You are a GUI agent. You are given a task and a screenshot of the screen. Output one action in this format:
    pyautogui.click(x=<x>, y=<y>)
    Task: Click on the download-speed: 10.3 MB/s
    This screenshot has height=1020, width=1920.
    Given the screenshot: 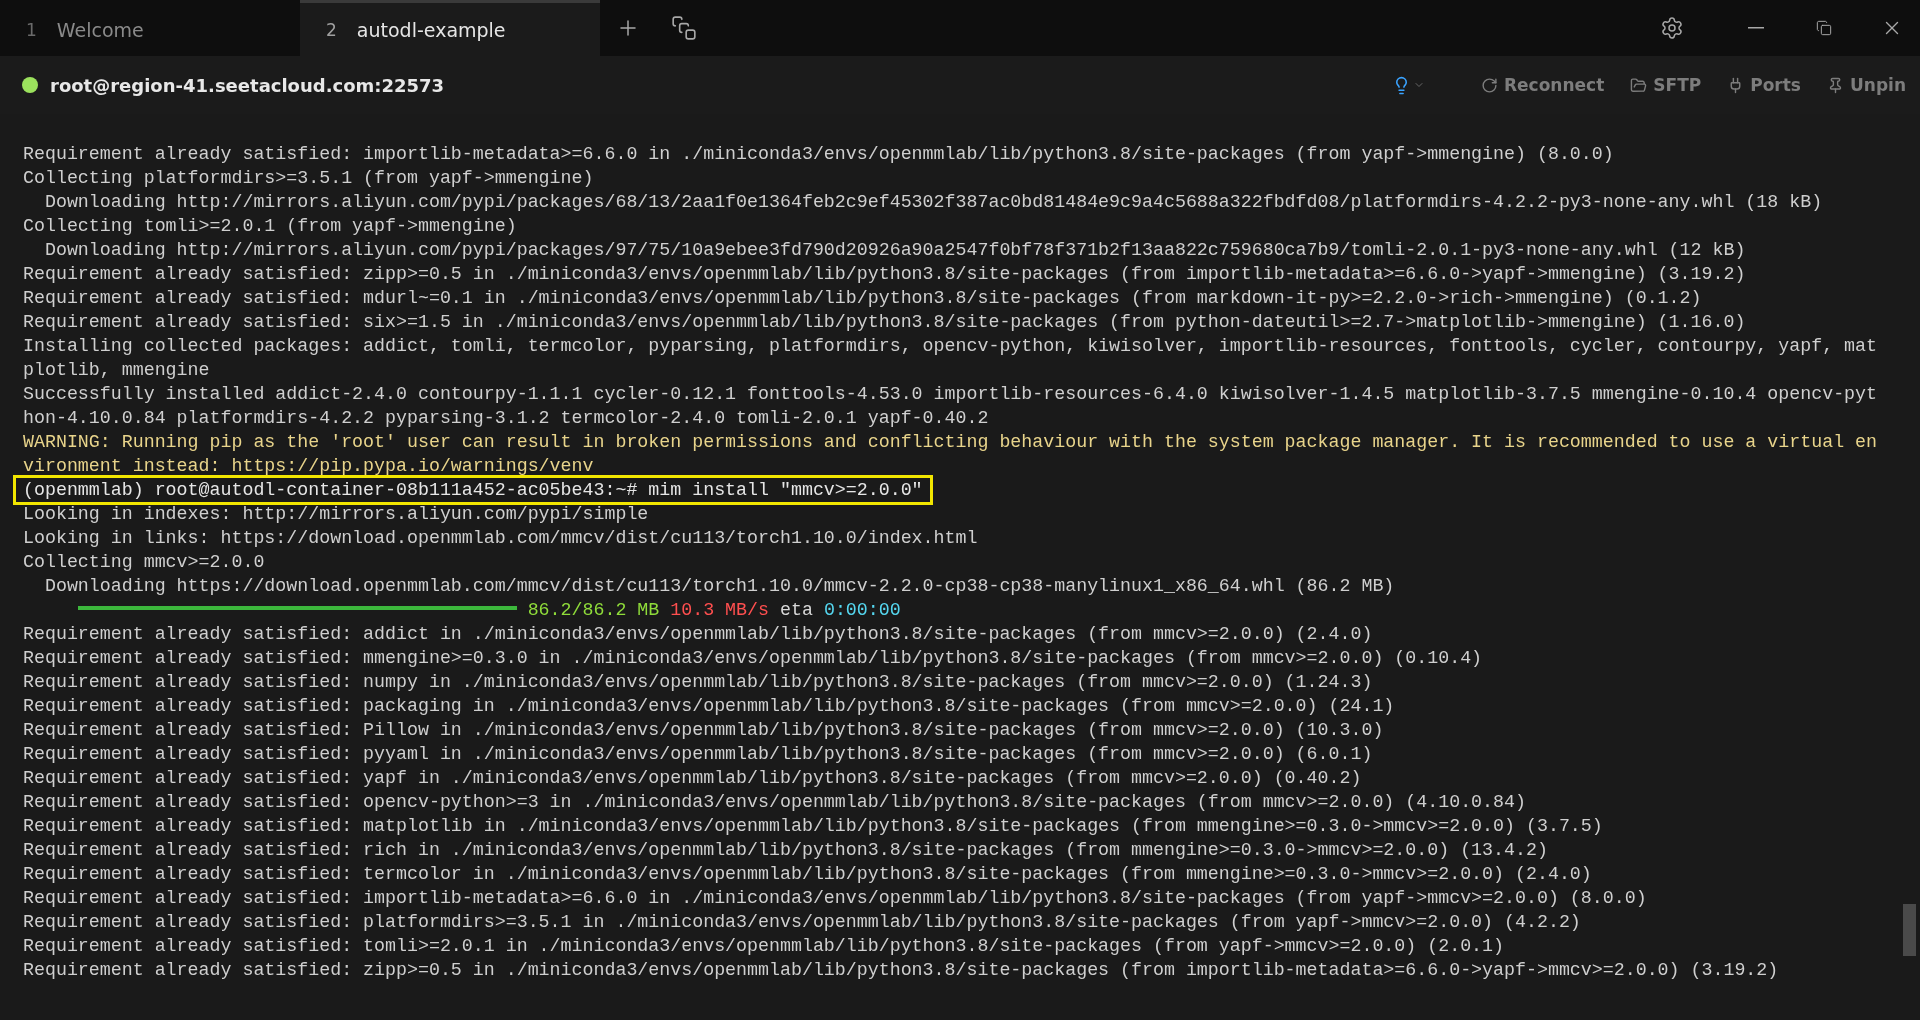 What is the action you would take?
    pyautogui.click(x=719, y=610)
    